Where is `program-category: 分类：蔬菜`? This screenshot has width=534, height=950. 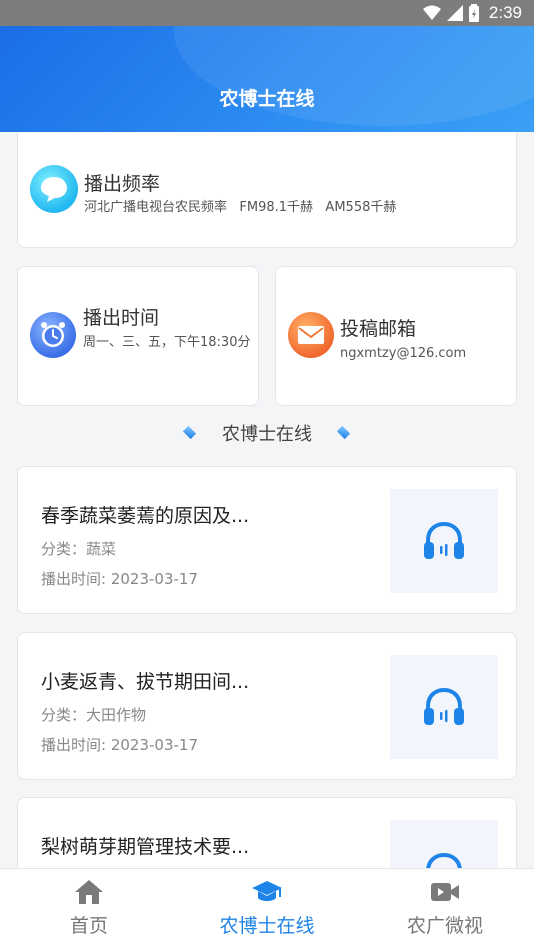
program-category: 分类：蔬菜 is located at coordinates (79, 549).